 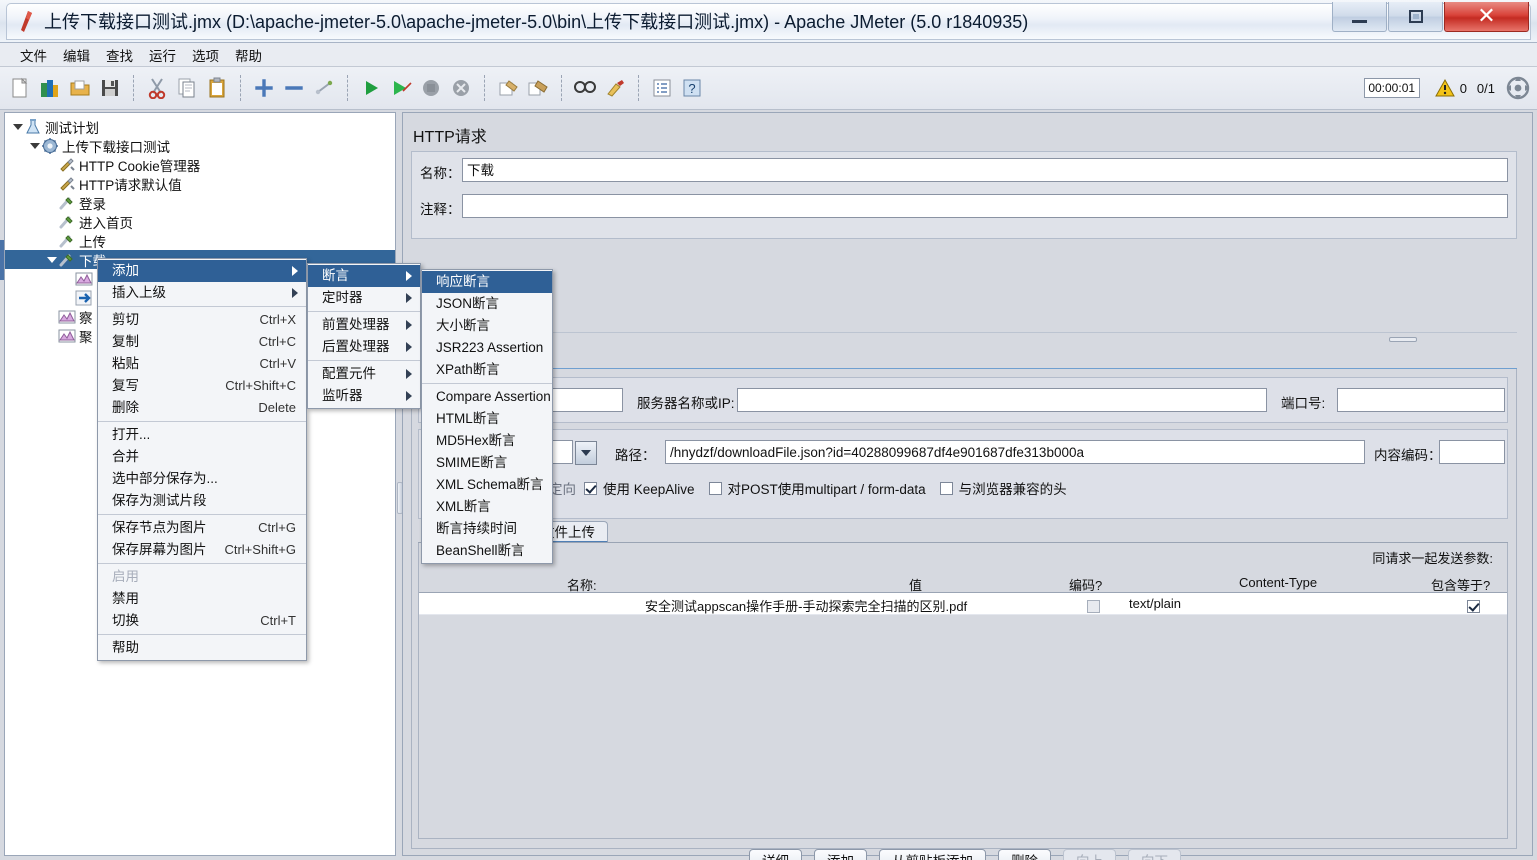 I want to click on menu-item-0: 添加, so click(x=202, y=271).